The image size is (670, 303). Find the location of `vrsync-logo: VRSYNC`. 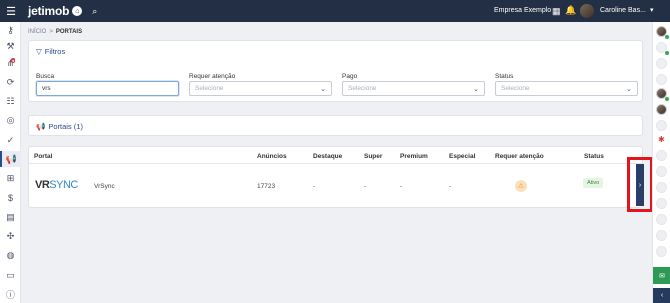

vrsync-logo: VRSYNC is located at coordinates (56, 185).